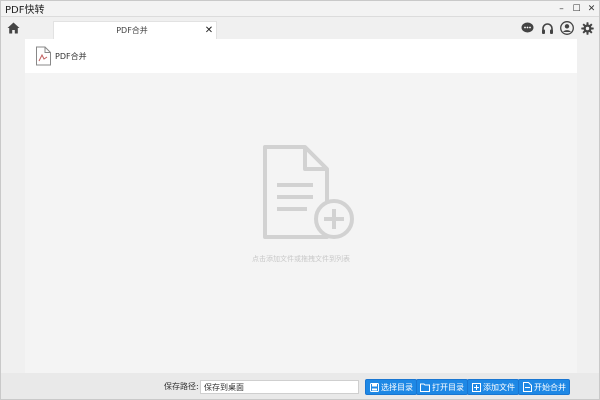  Describe the element at coordinates (397, 387) in the screenshot. I see `choose-directory-label: 选择目录` at that location.